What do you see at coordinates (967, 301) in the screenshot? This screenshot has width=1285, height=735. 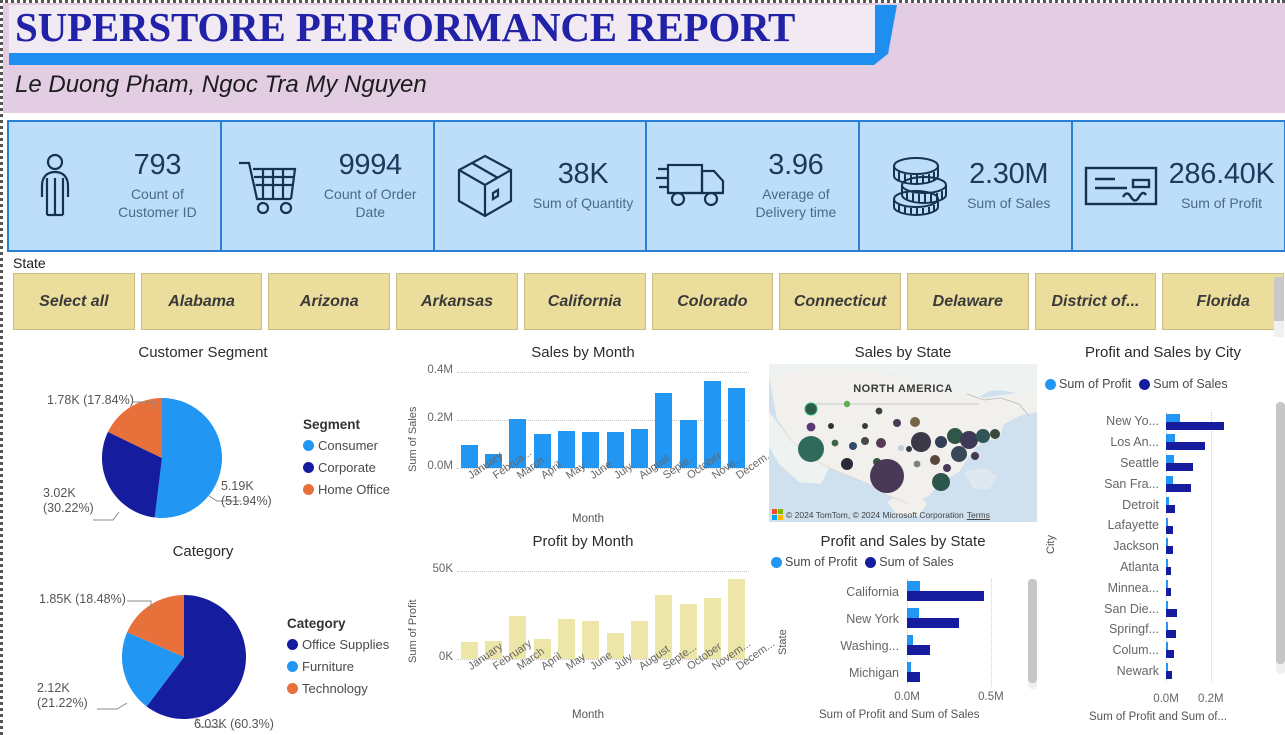 I see `slicer-tile-delaware: Delaware` at bounding box center [967, 301].